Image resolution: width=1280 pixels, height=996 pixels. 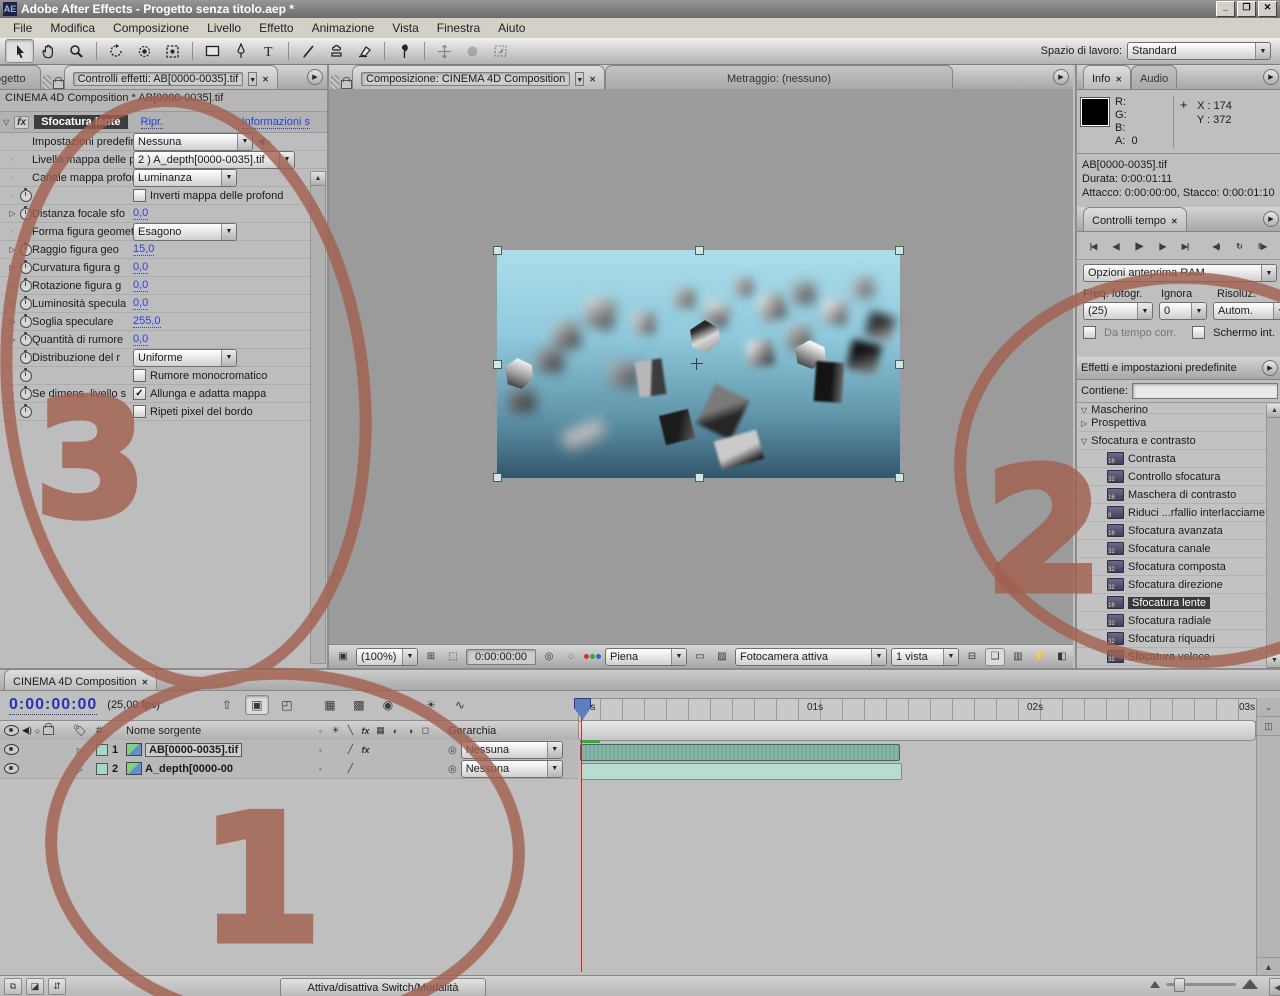 What do you see at coordinates (57, 986) in the screenshot?
I see `expand-transfer-icon: ⇵` at bounding box center [57, 986].